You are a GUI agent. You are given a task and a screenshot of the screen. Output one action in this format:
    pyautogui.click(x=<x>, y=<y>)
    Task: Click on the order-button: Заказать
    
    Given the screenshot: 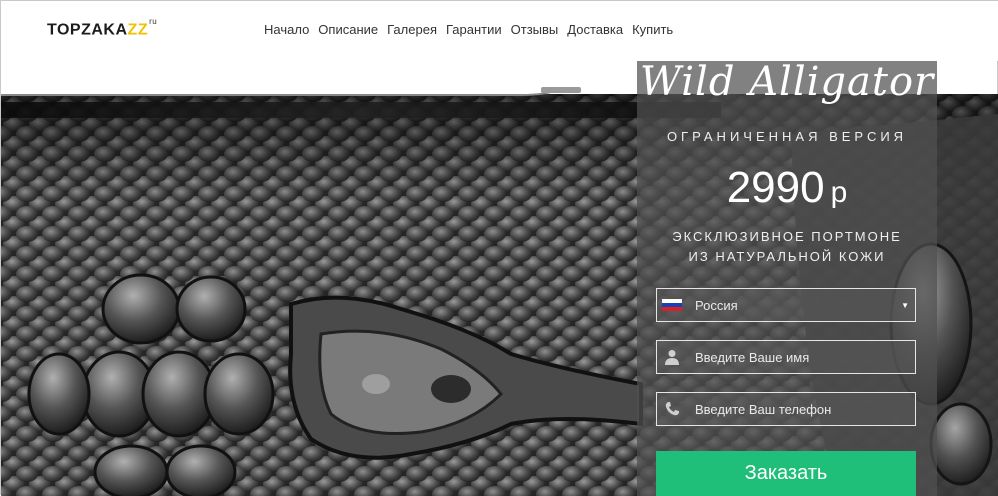 What is the action you would take?
    pyautogui.click(x=786, y=473)
    